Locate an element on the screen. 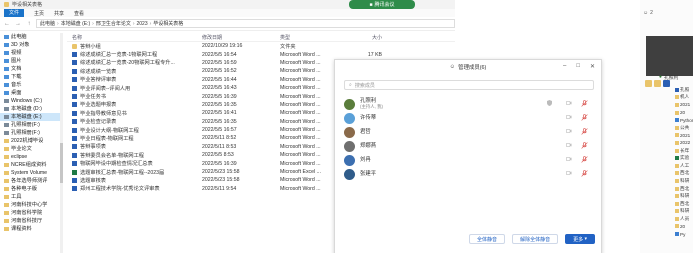 The width and height of the screenshot is (693, 253). maximize-icon: □ is located at coordinates (578, 66).